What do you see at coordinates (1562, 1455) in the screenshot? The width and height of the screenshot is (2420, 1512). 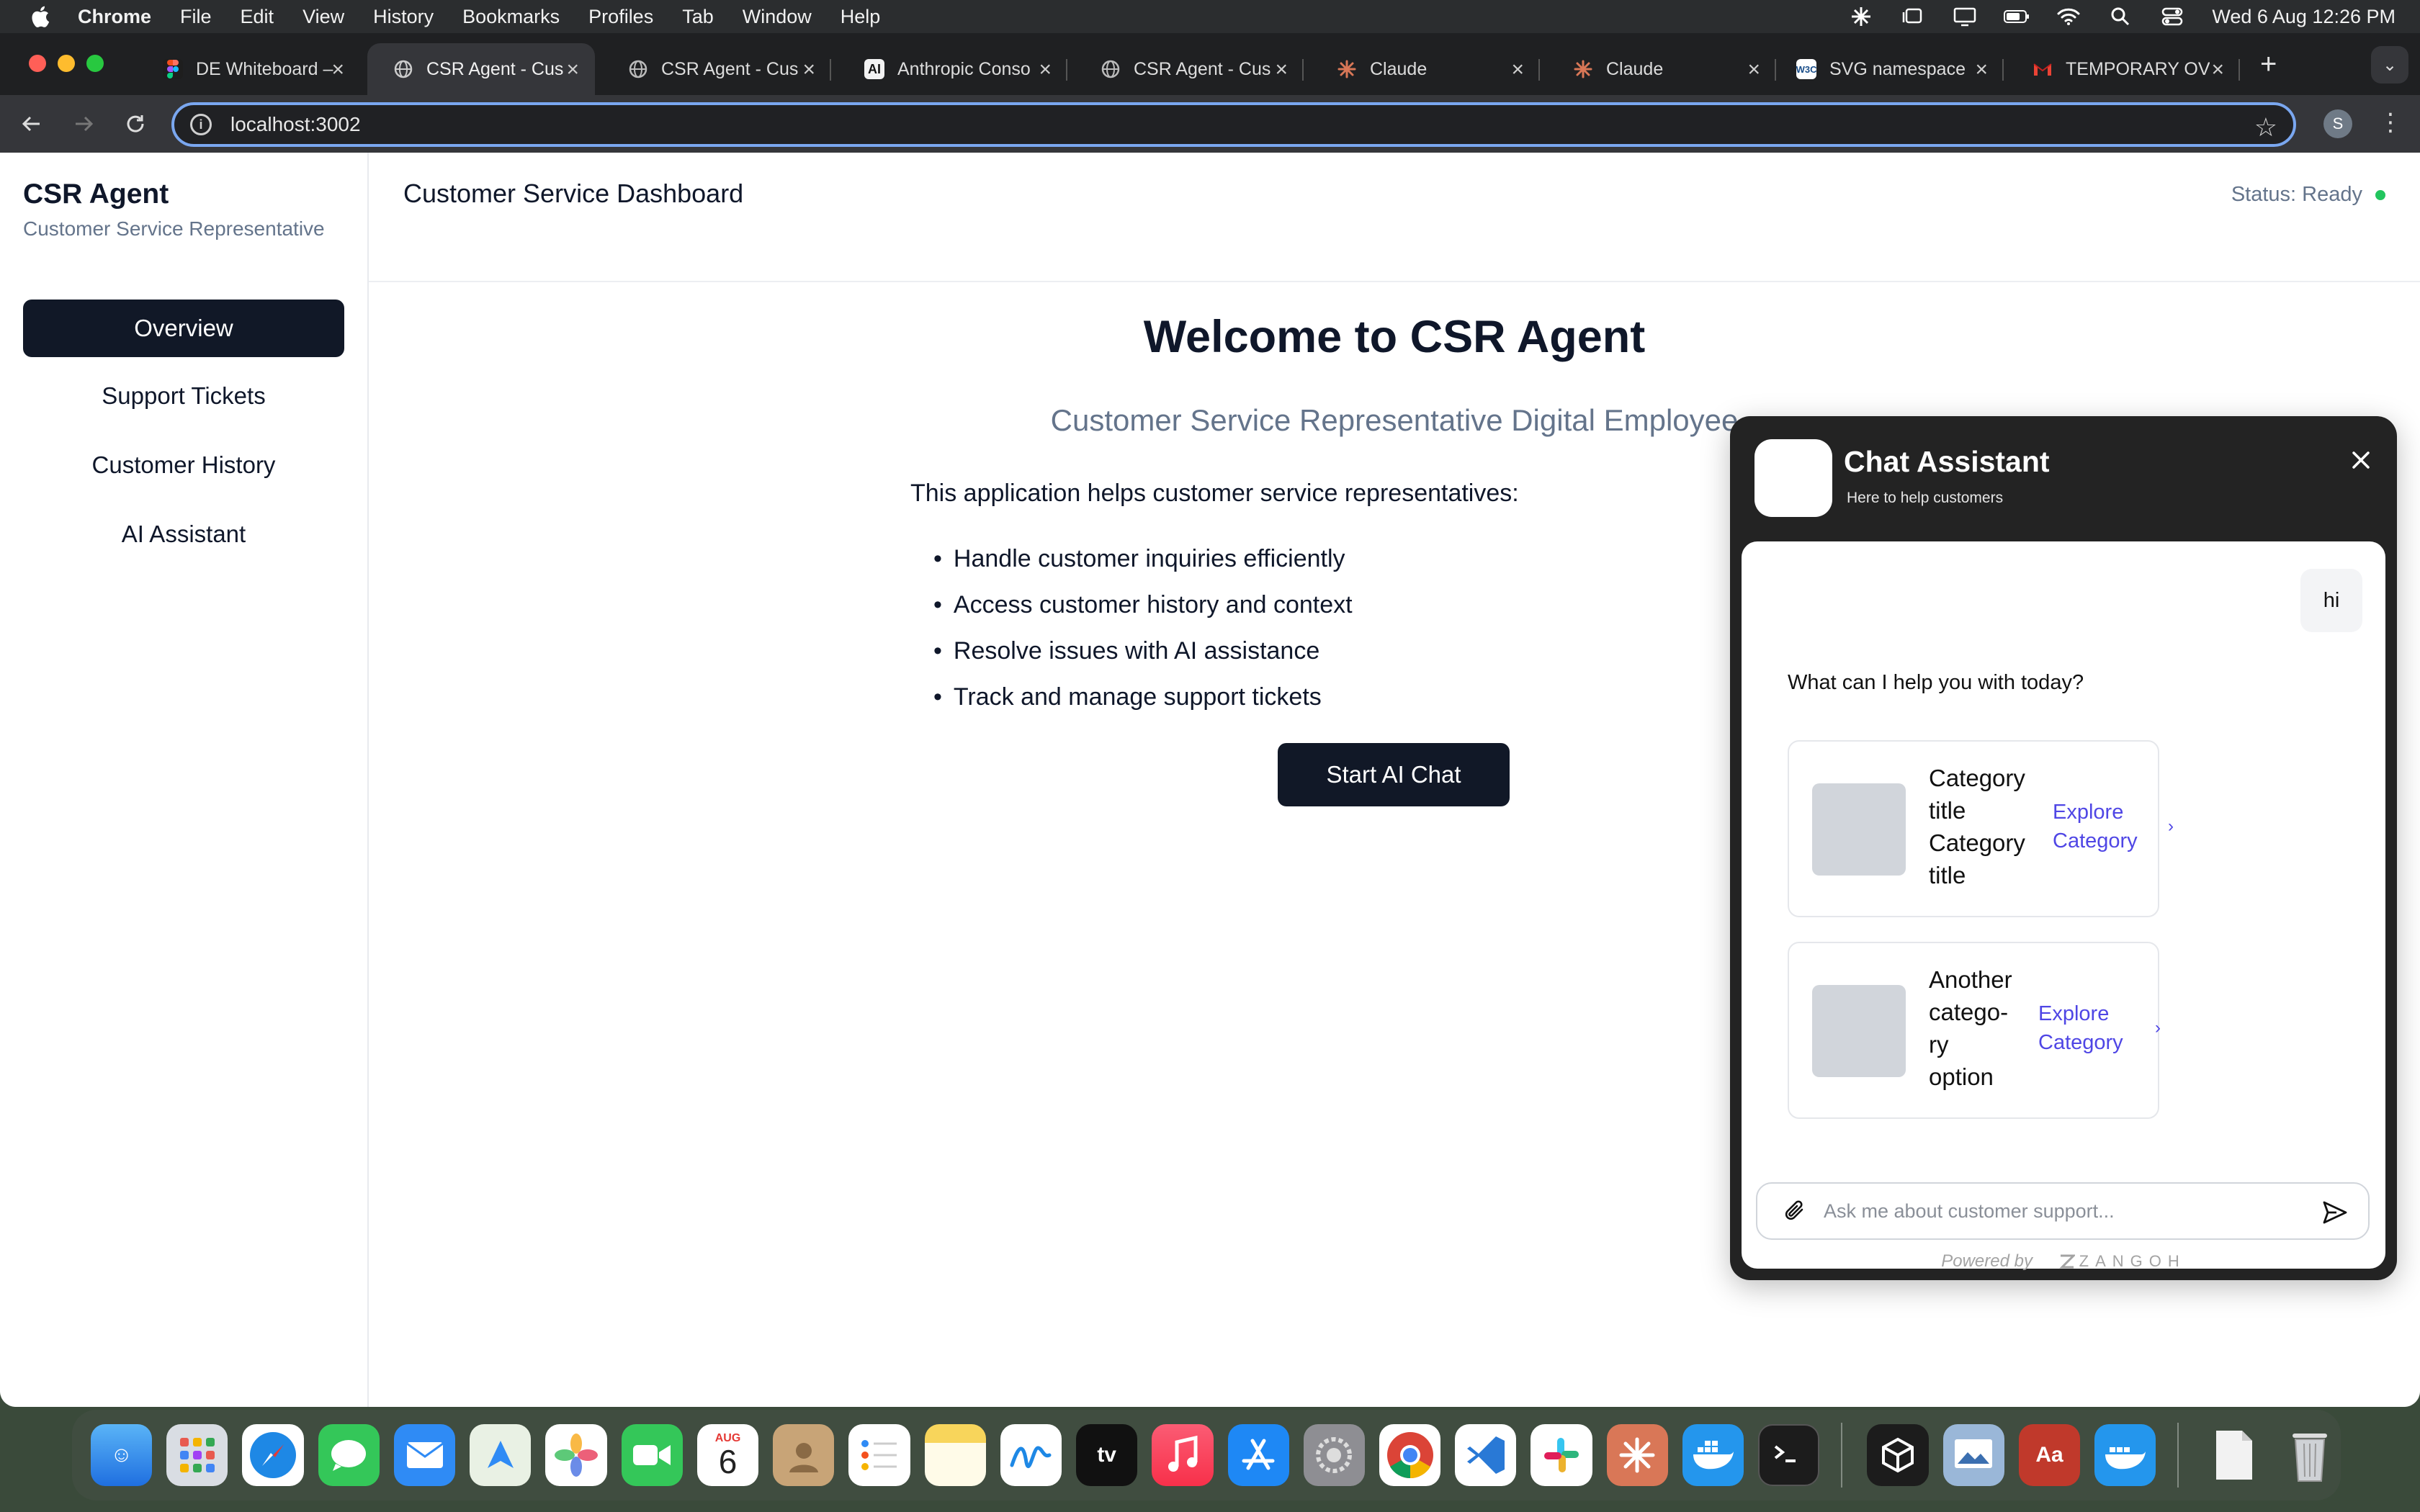 I see `slack-icon` at bounding box center [1562, 1455].